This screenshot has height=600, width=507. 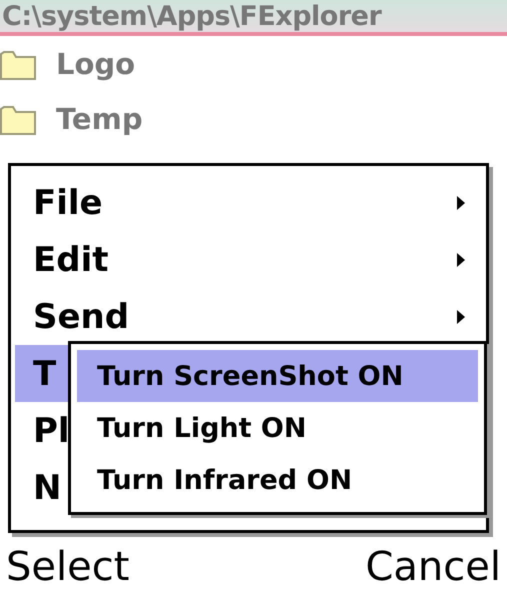 What do you see at coordinates (277, 428) in the screenshot?
I see `submenu-item: Turn Light ON` at bounding box center [277, 428].